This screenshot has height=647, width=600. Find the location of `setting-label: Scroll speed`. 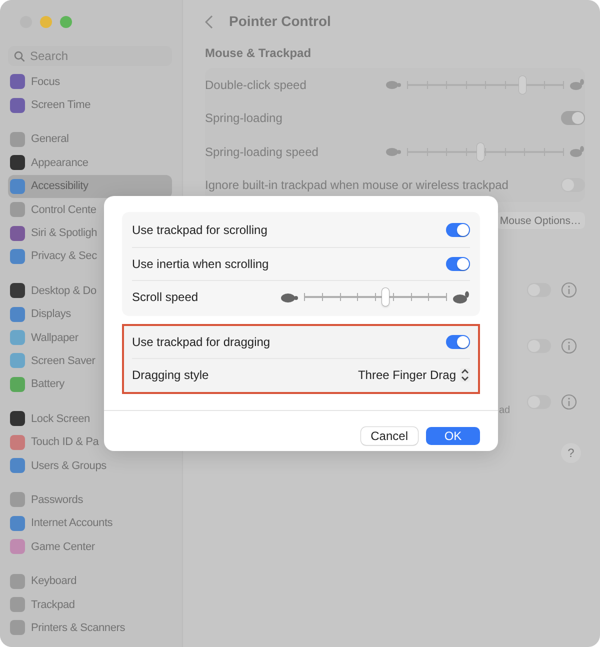

setting-label: Scroll speed is located at coordinates (165, 297).